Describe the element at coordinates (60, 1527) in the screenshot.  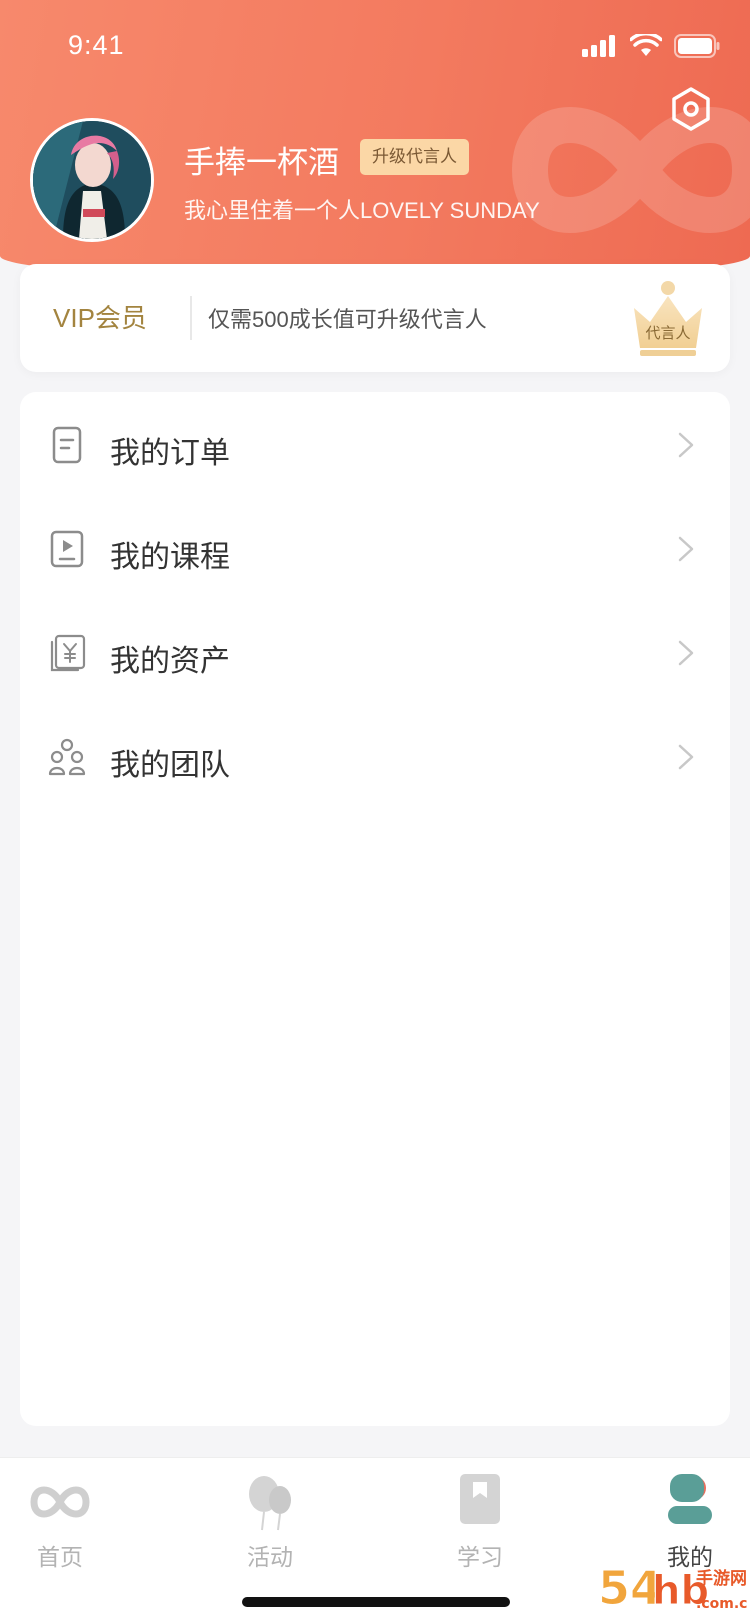
I see `tab-home: 首页` at that location.